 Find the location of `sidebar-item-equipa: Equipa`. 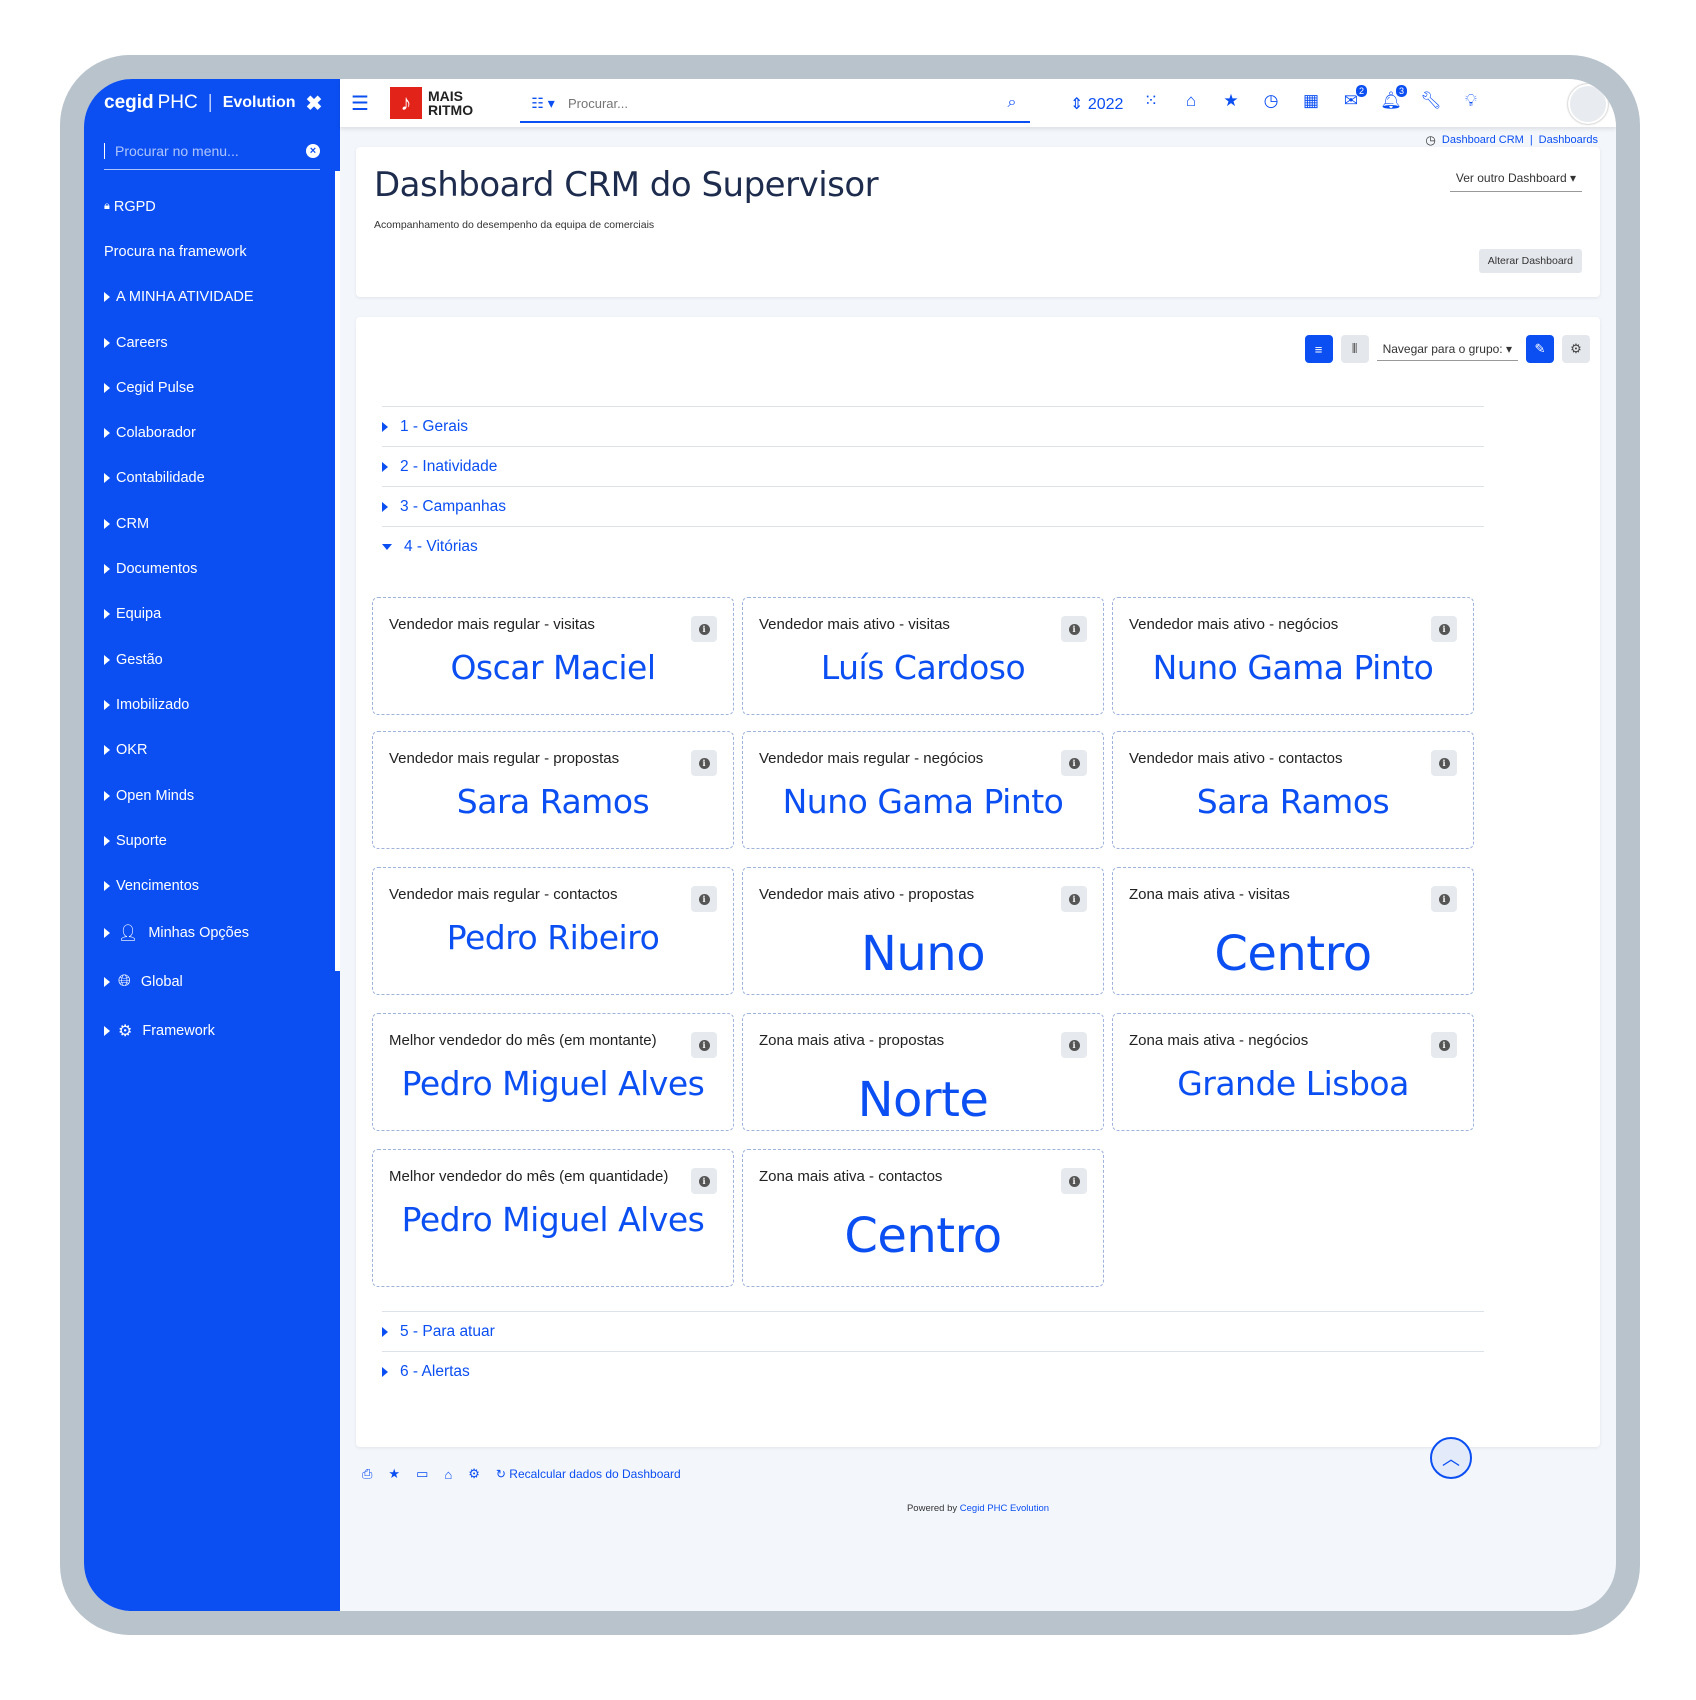

sidebar-item-equipa: Equipa is located at coordinates (212, 614).